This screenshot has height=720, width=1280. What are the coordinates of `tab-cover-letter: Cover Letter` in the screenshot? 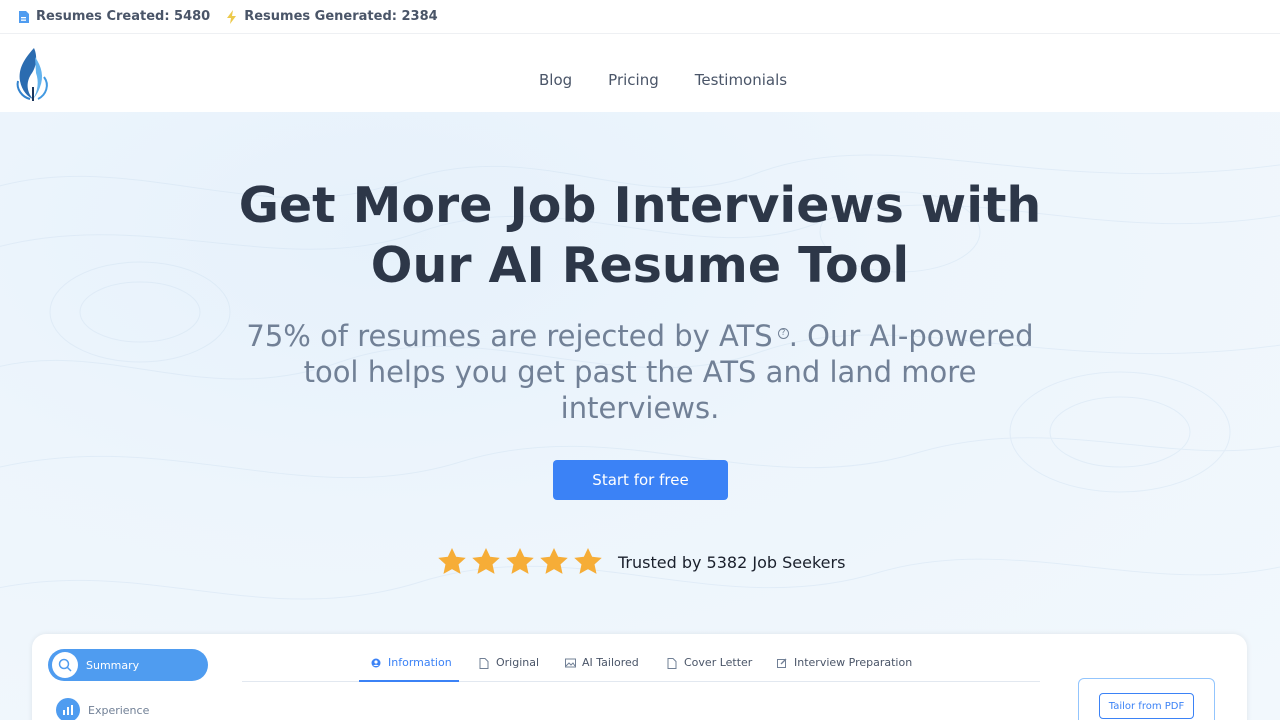 It's located at (709, 669).